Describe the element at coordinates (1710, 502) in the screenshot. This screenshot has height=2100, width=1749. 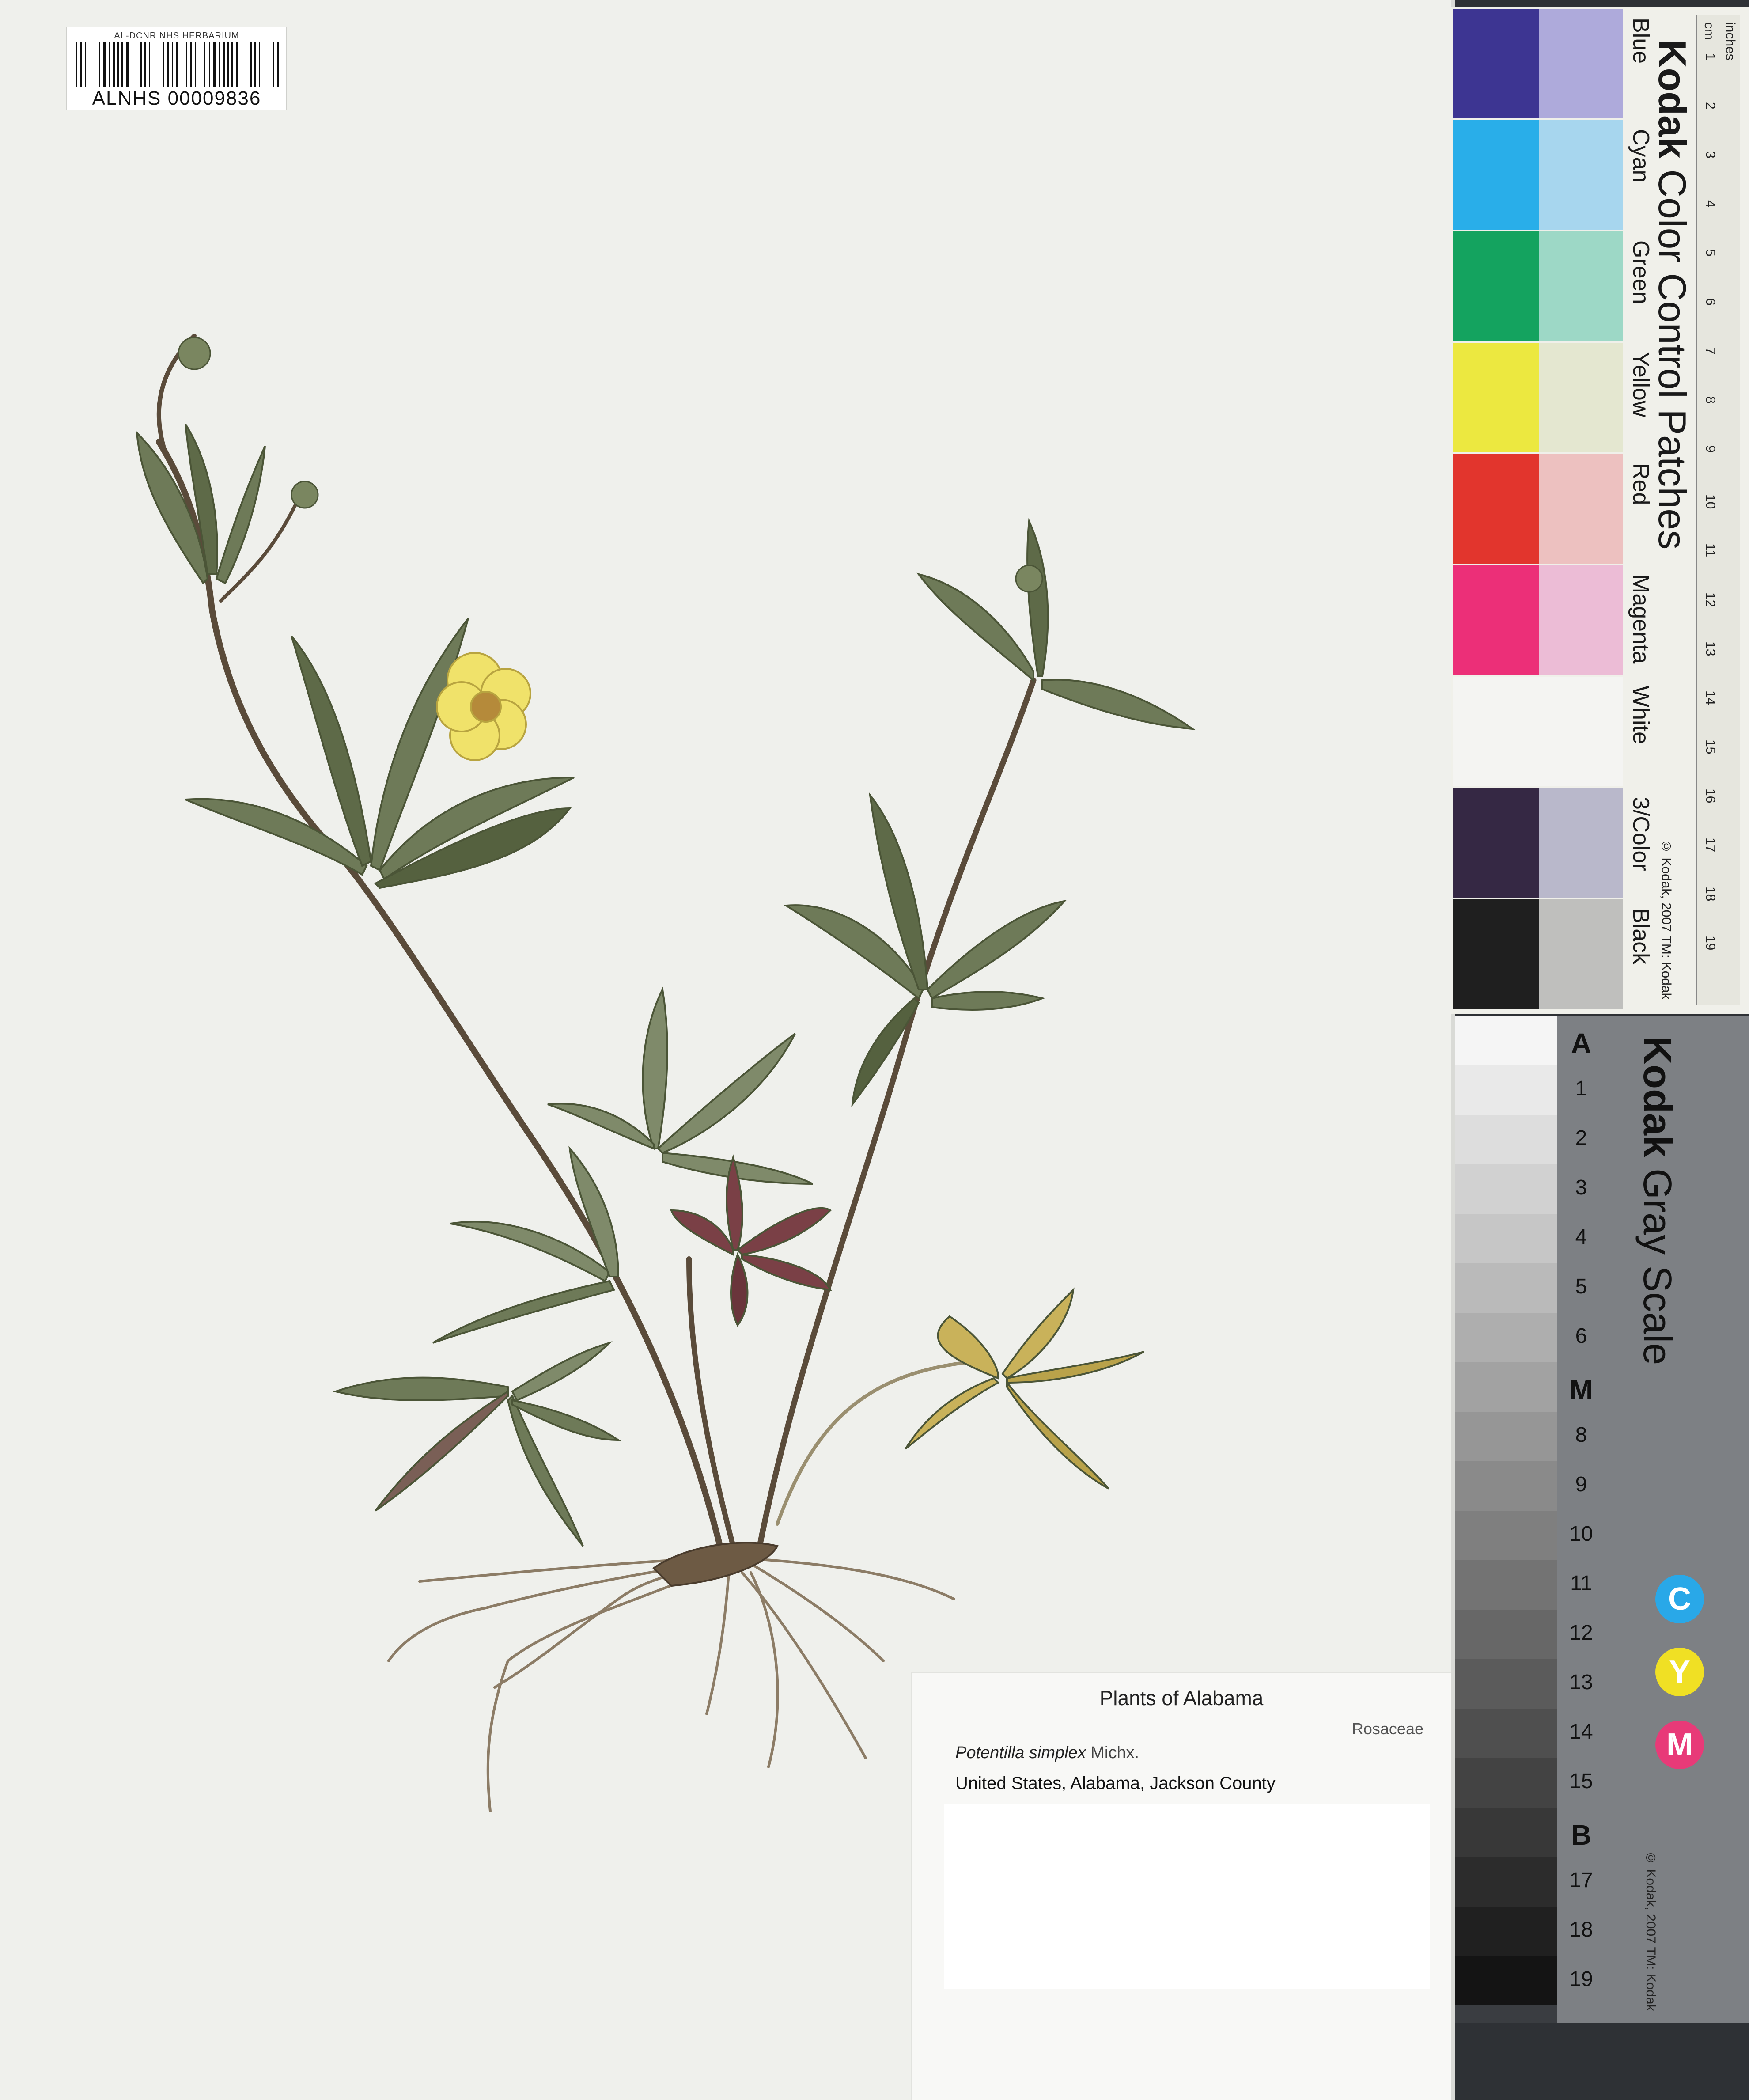
I see `ruler-tick-label: 10` at that location.